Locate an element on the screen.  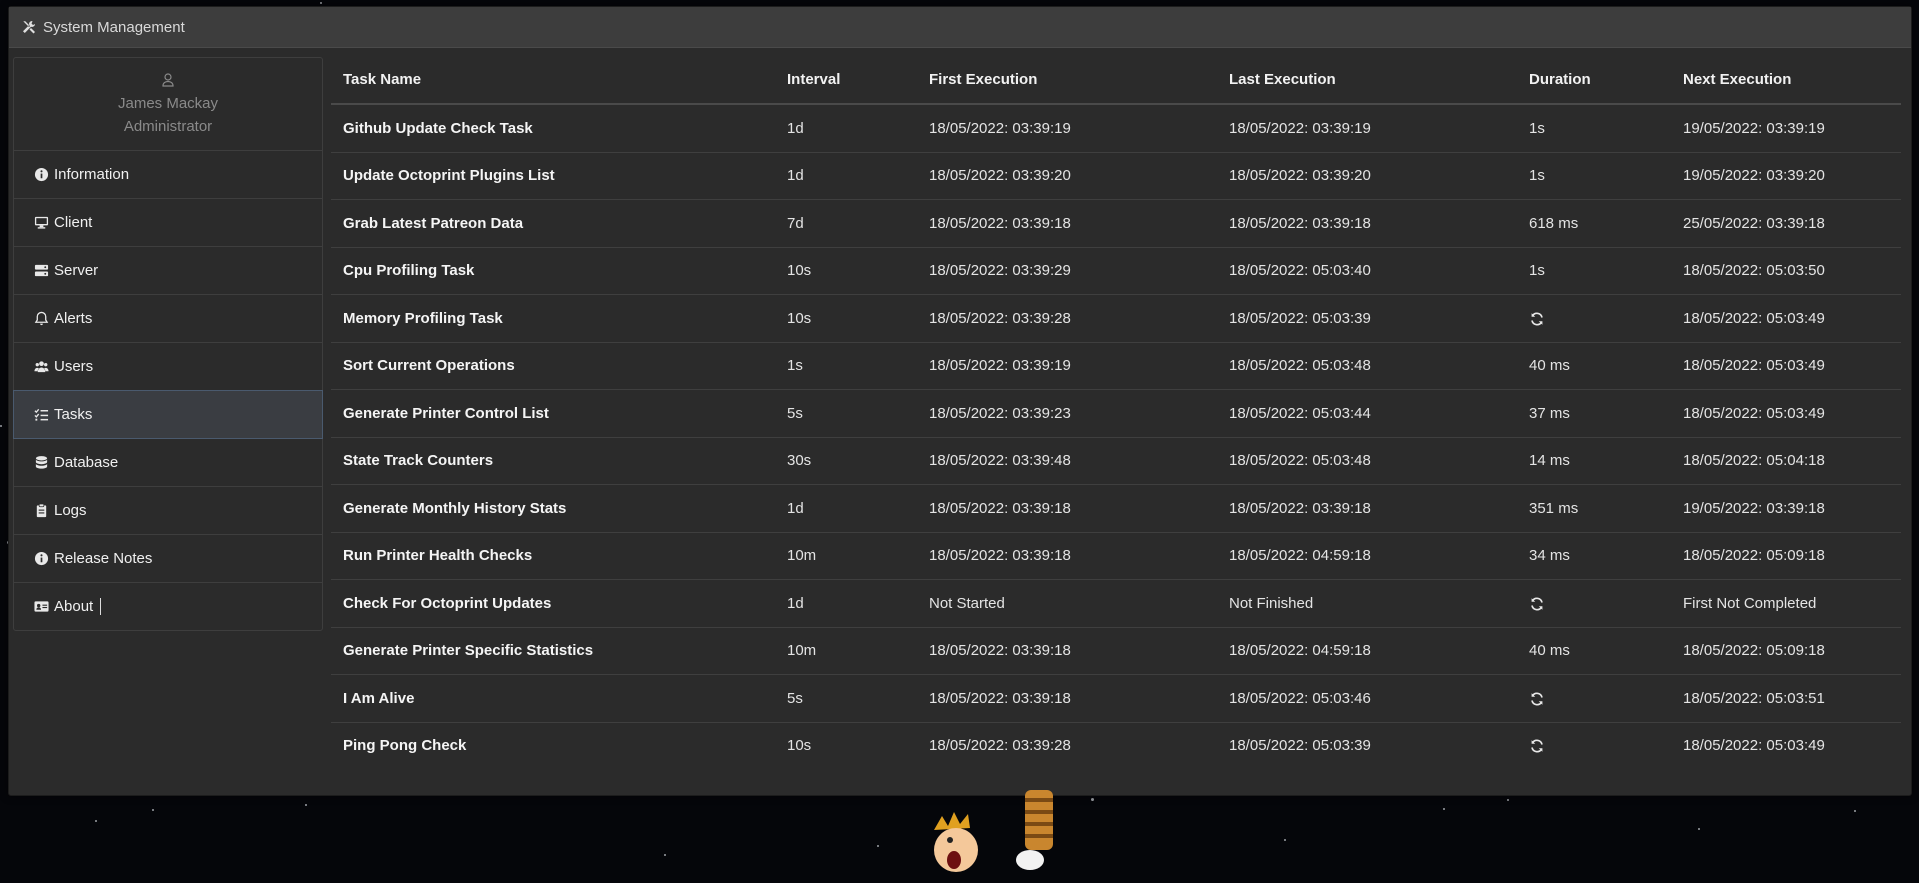
last-execution-cell: 18/05/2022: 03:39:19 is located at coordinates (1367, 127).